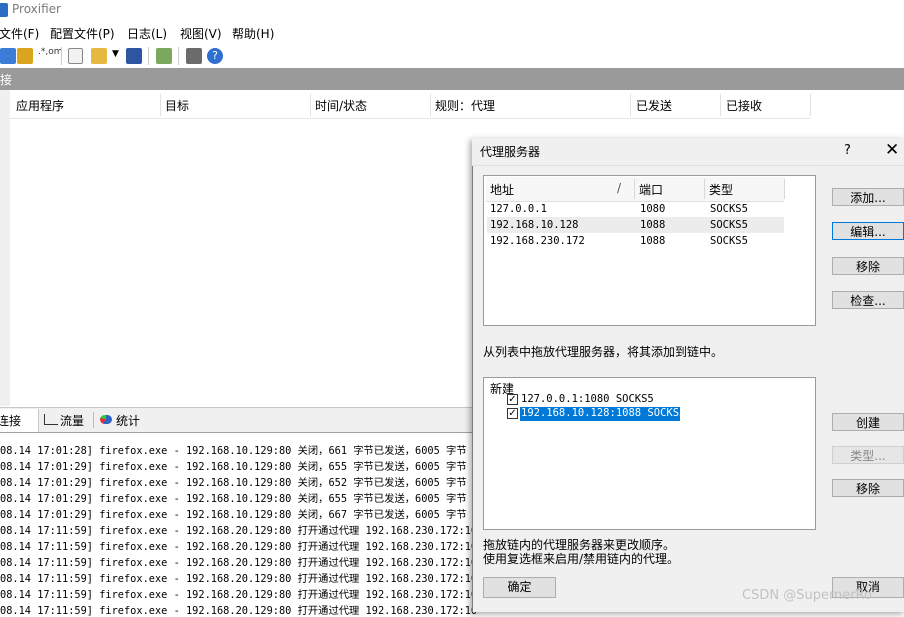 The height and width of the screenshot is (617, 904). Describe the element at coordinates (807, 595) in the screenshot. I see `watermark: CSDN @SupernerRo` at that location.